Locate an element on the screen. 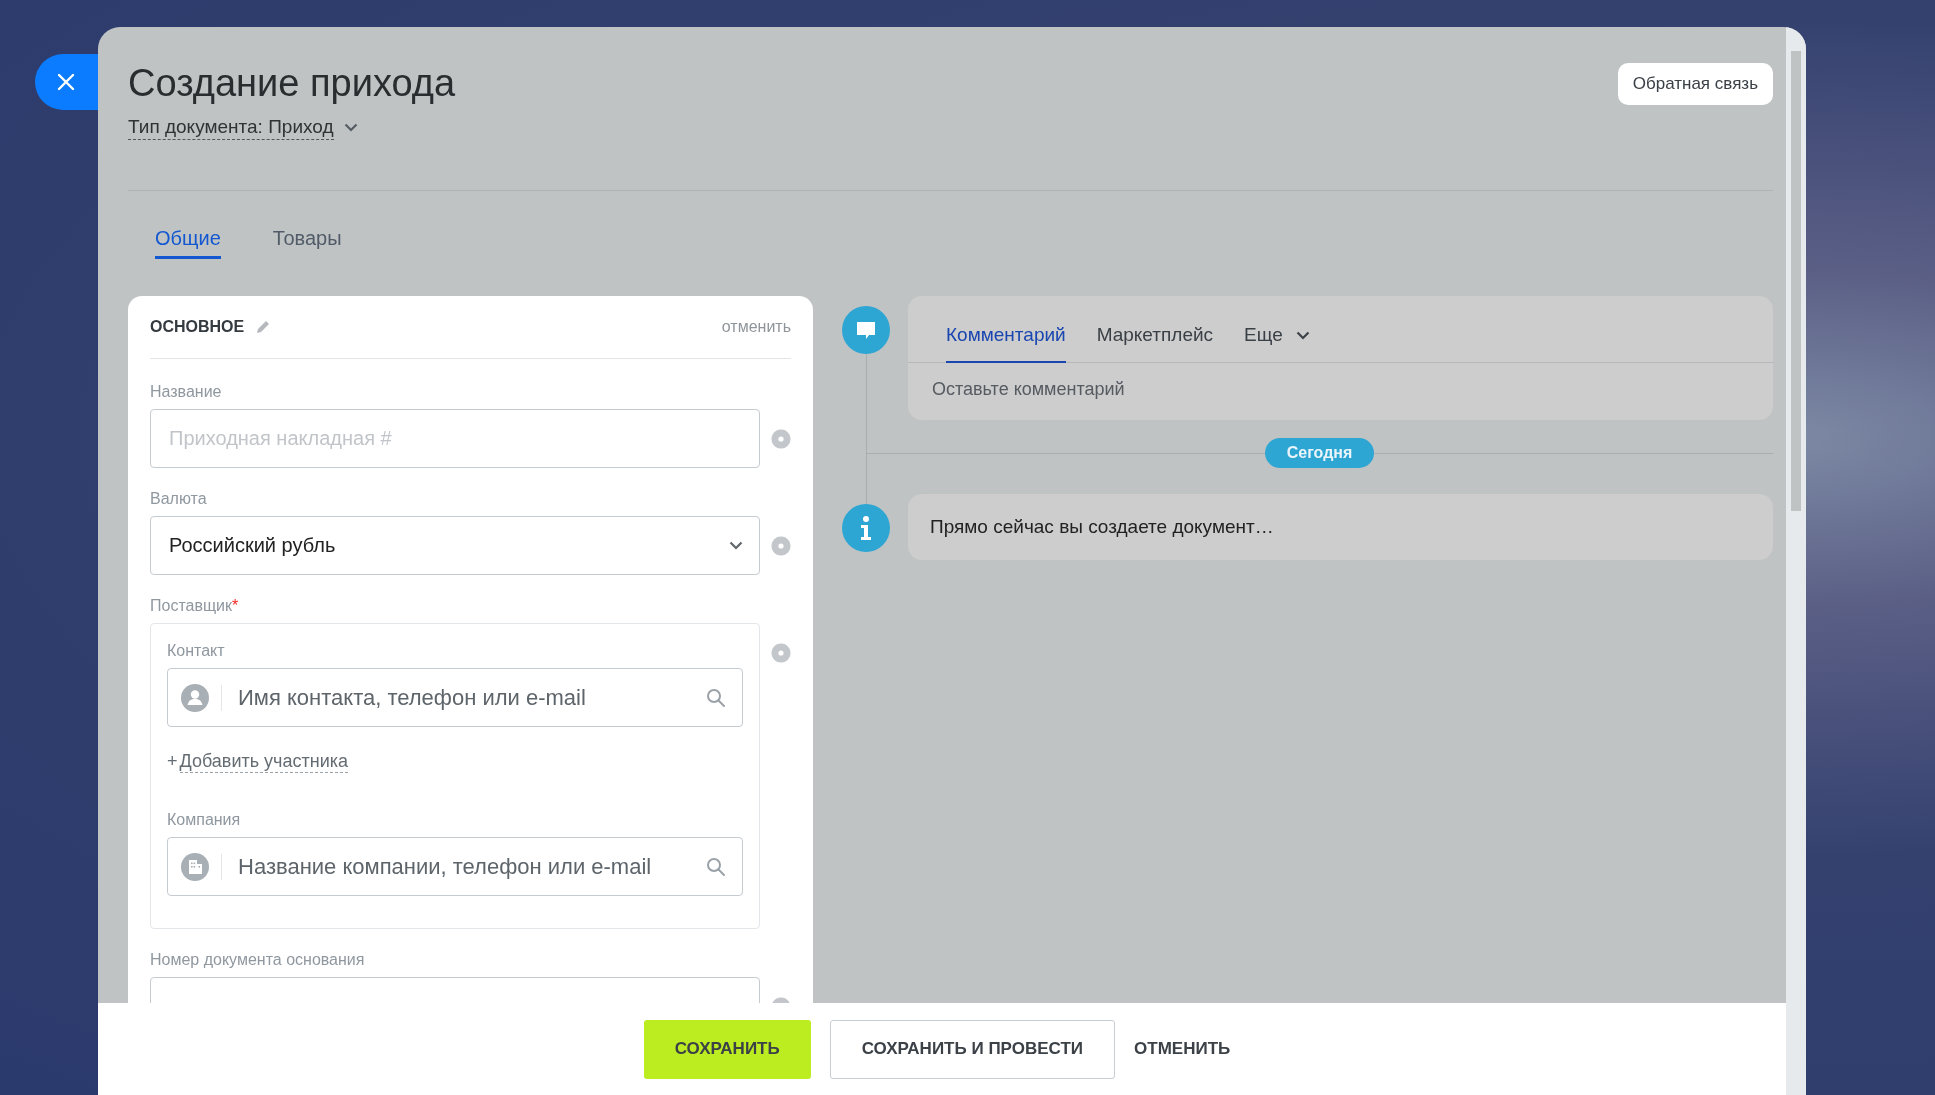  add-participant-link: Добавить участника is located at coordinates (263, 762).